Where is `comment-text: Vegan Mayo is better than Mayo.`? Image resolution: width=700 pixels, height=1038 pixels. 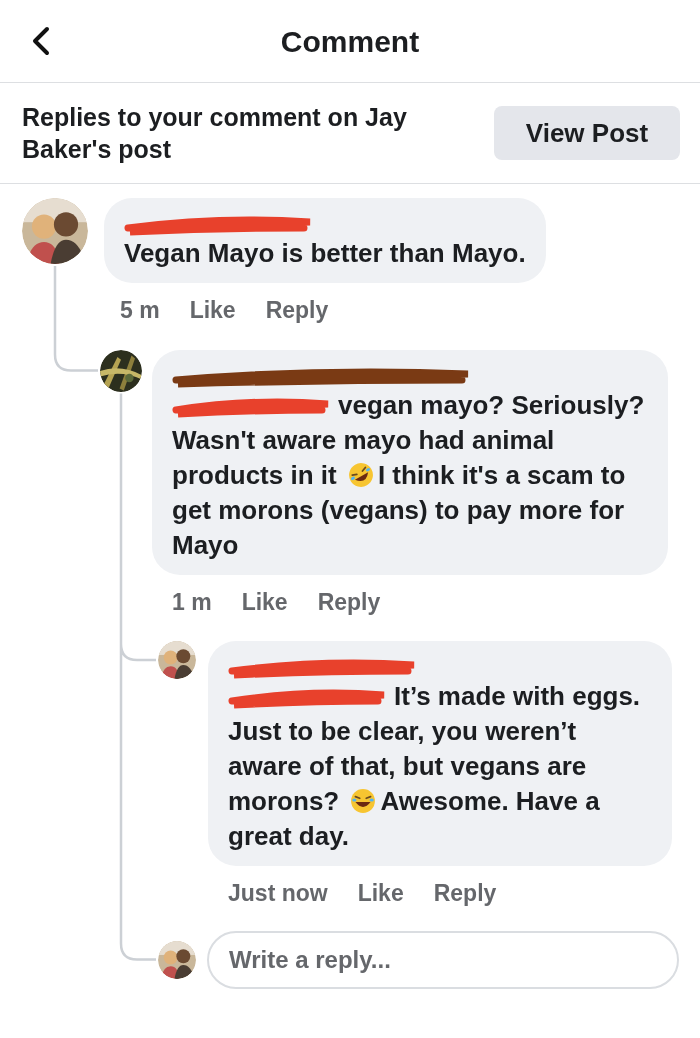
comment-text: Vegan Mayo is better than Mayo. is located at coordinates (325, 253).